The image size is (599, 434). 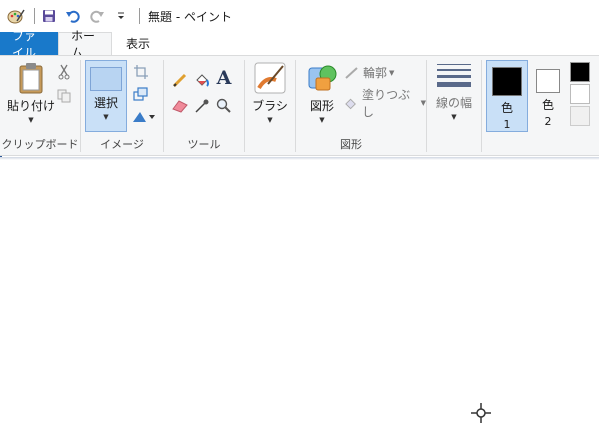 I want to click on shapes-label: 図形, so click(x=321, y=106).